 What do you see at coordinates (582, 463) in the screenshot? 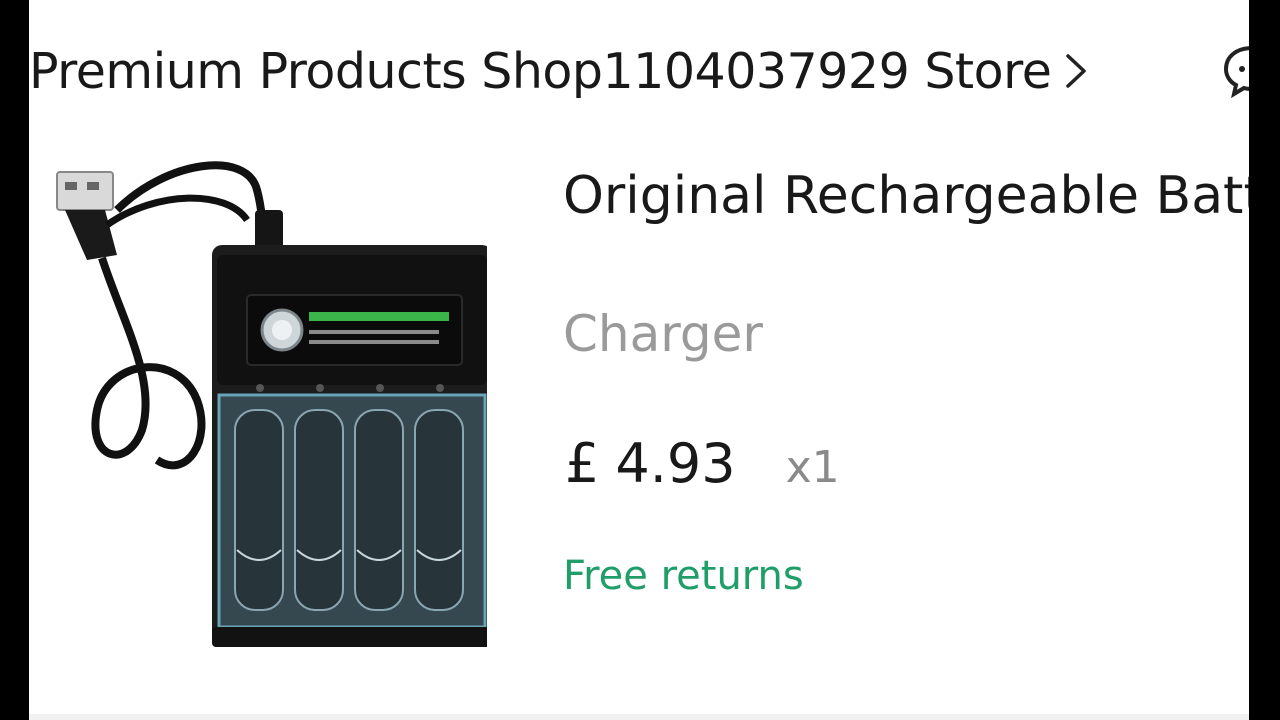
I see `currency-symbol: £` at bounding box center [582, 463].